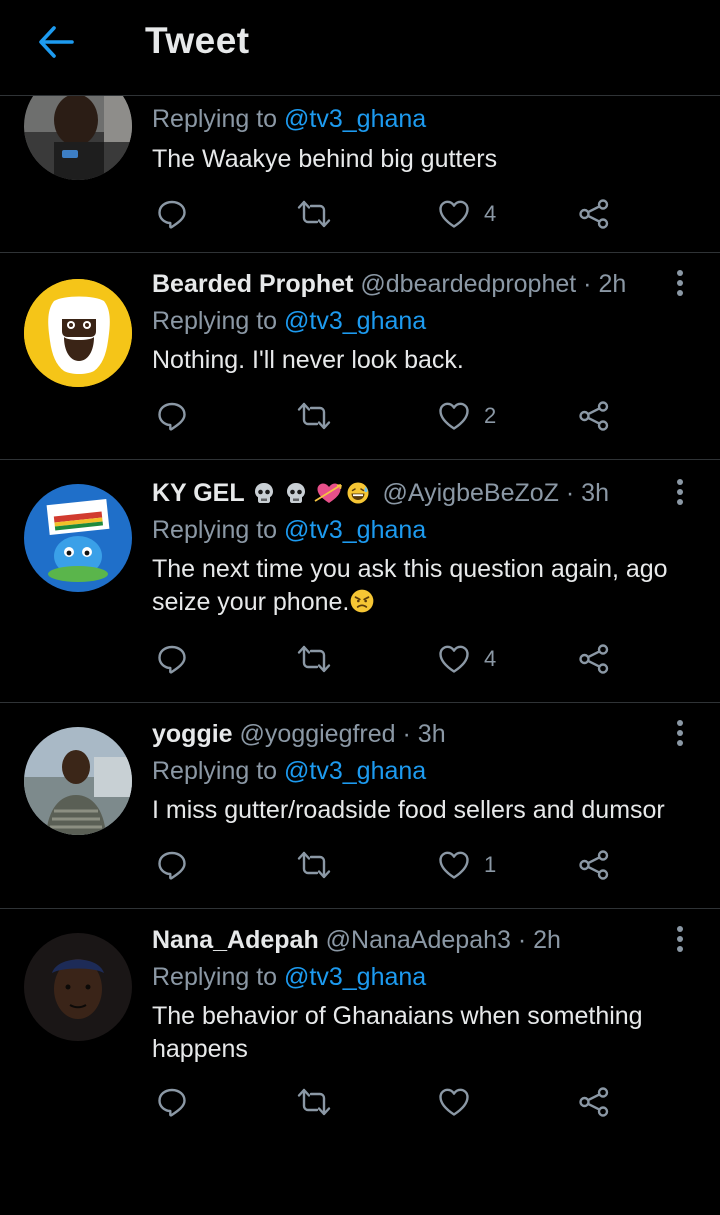  Describe the element at coordinates (380, 493) in the screenshot. I see `tweet-header: KY GEL @AyigbeBeZoZ · 3h` at that location.